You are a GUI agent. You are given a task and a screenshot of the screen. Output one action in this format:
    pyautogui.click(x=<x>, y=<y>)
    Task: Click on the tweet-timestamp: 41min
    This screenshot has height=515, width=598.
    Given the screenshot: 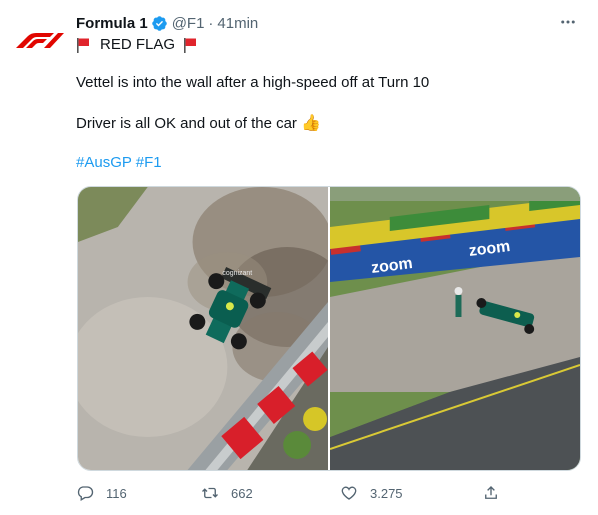 What is the action you would take?
    pyautogui.click(x=237, y=23)
    